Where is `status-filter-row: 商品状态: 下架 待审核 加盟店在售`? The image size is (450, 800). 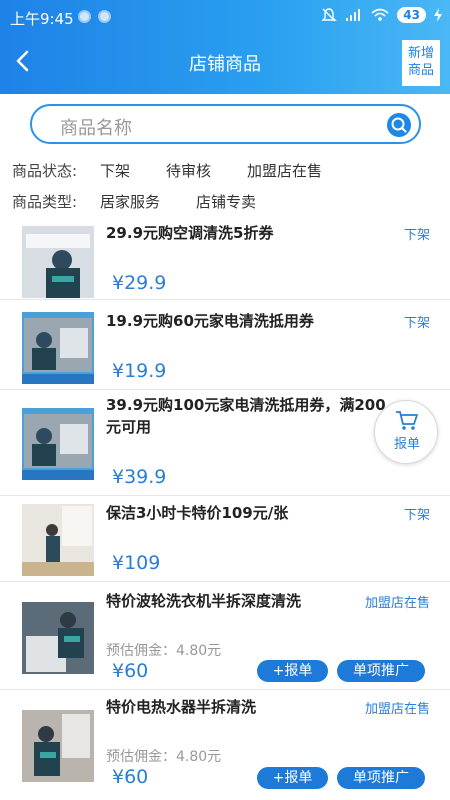
status-filter-row: 商品状态: 下架 待审核 加盟店在售 is located at coordinates (185, 170).